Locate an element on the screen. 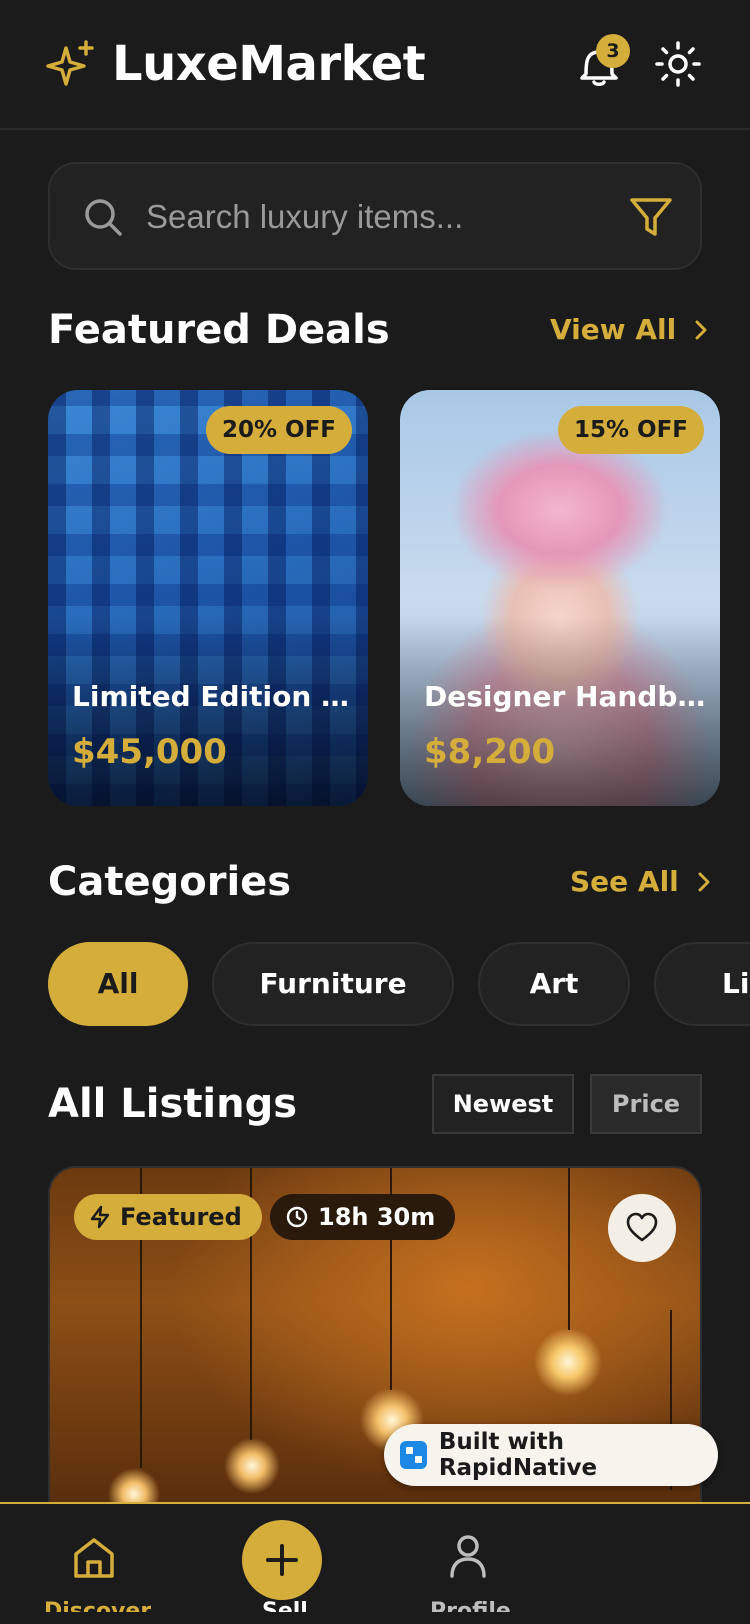  lightning-icon is located at coordinates (100, 1217).